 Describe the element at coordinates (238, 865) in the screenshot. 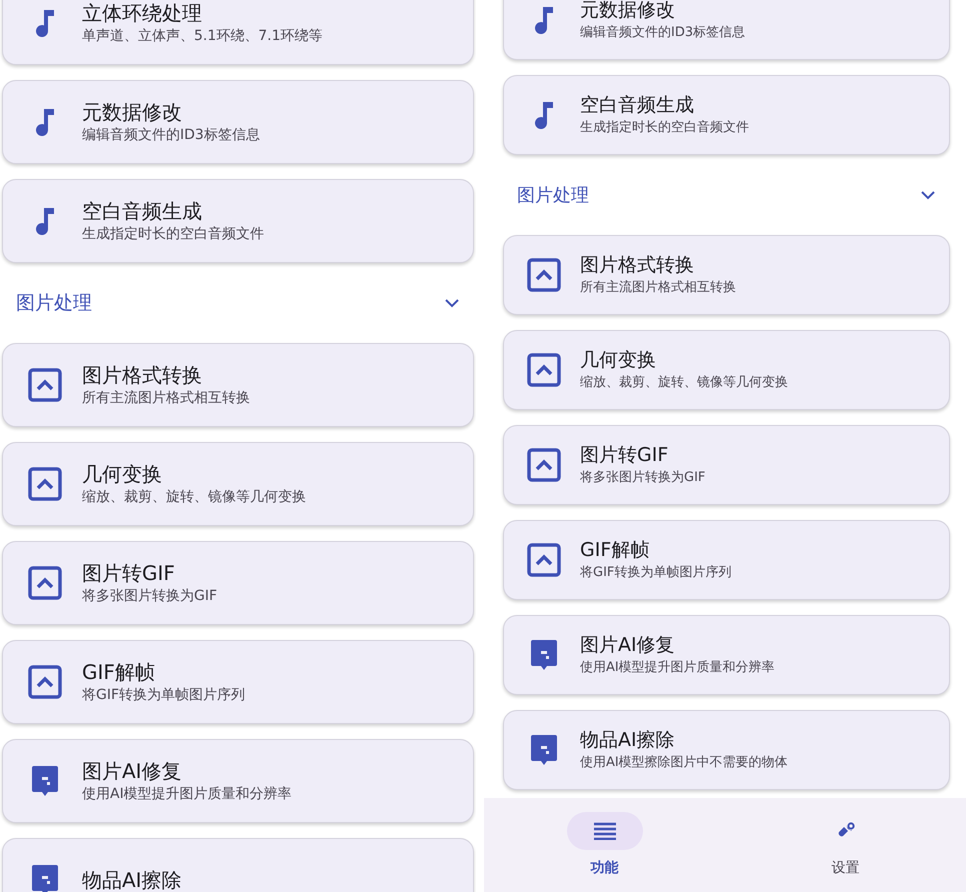

I see `feature-card: 物品AI擦除` at that location.